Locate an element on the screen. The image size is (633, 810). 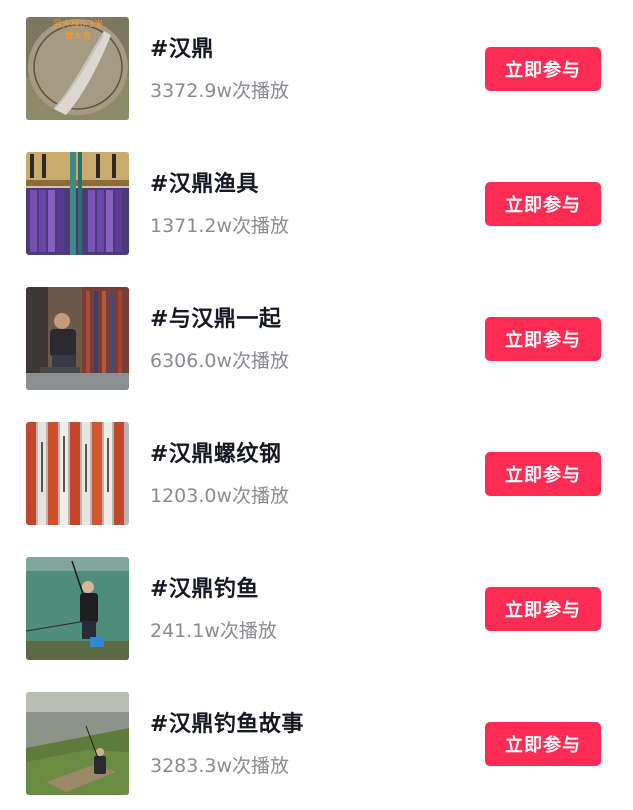
topic-play-count: 1371.2w次播放 is located at coordinates (220, 226).